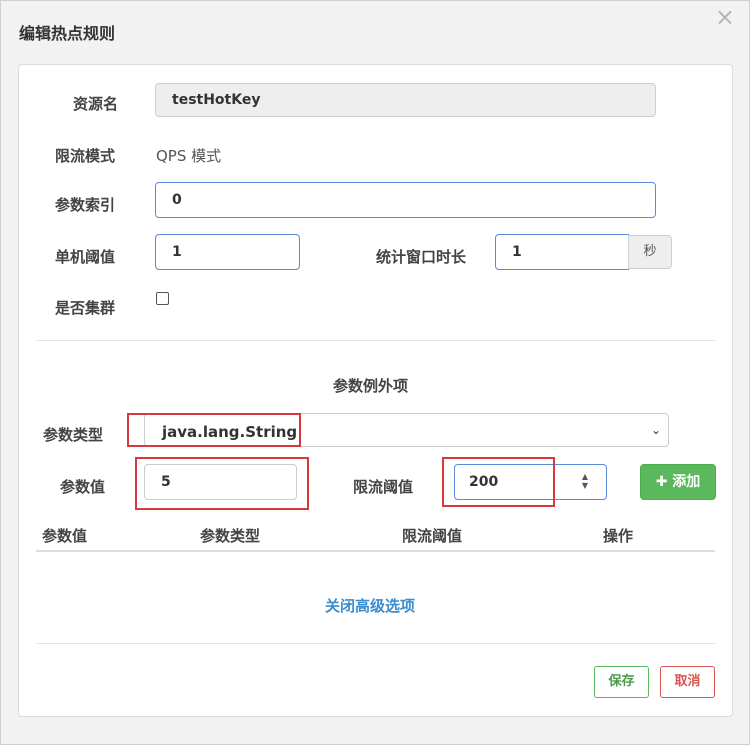 The height and width of the screenshot is (745, 750). I want to click on footer-divider, so click(375, 643).